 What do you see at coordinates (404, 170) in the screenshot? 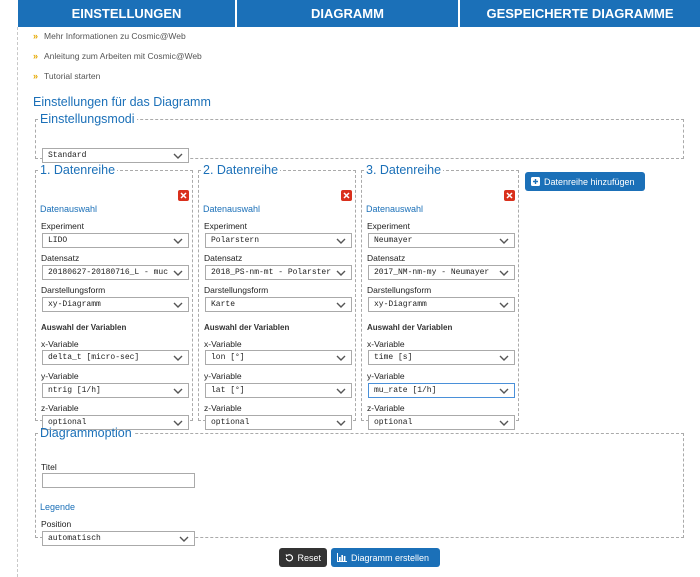
I see `series-3-title: 3. Datenreihe` at bounding box center [404, 170].